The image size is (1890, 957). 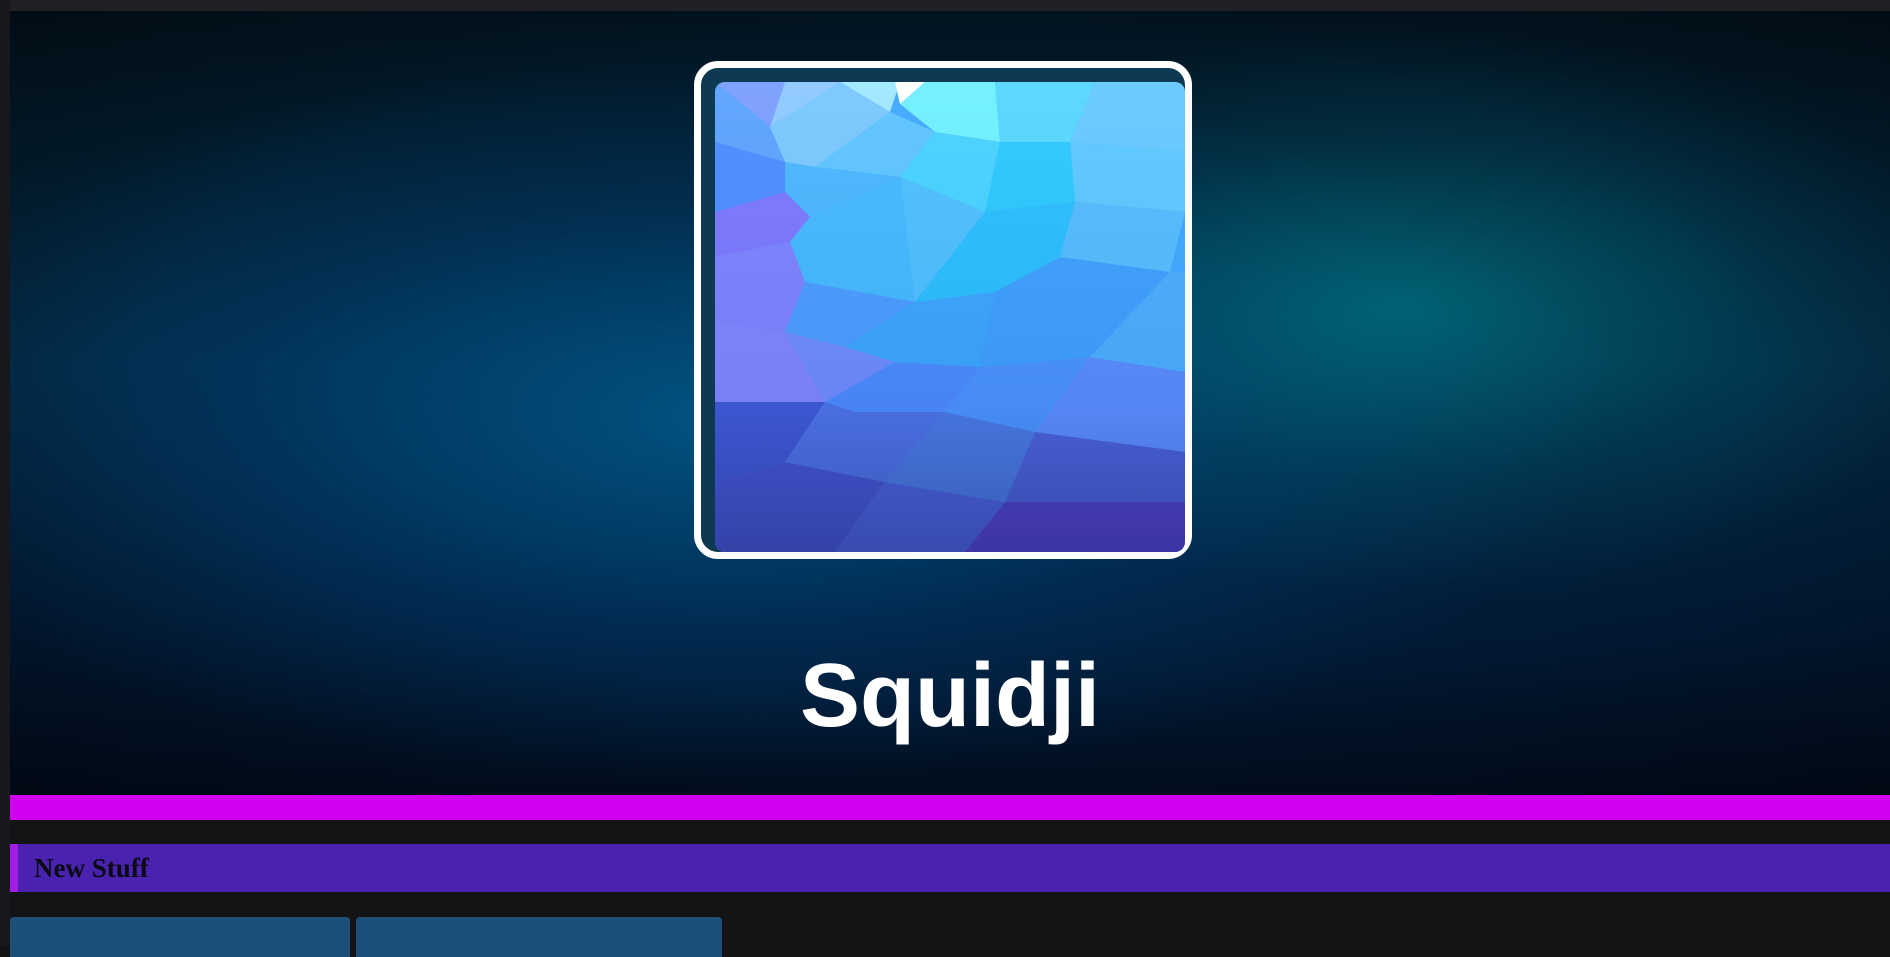 I want to click on top-strip, so click(x=945, y=5).